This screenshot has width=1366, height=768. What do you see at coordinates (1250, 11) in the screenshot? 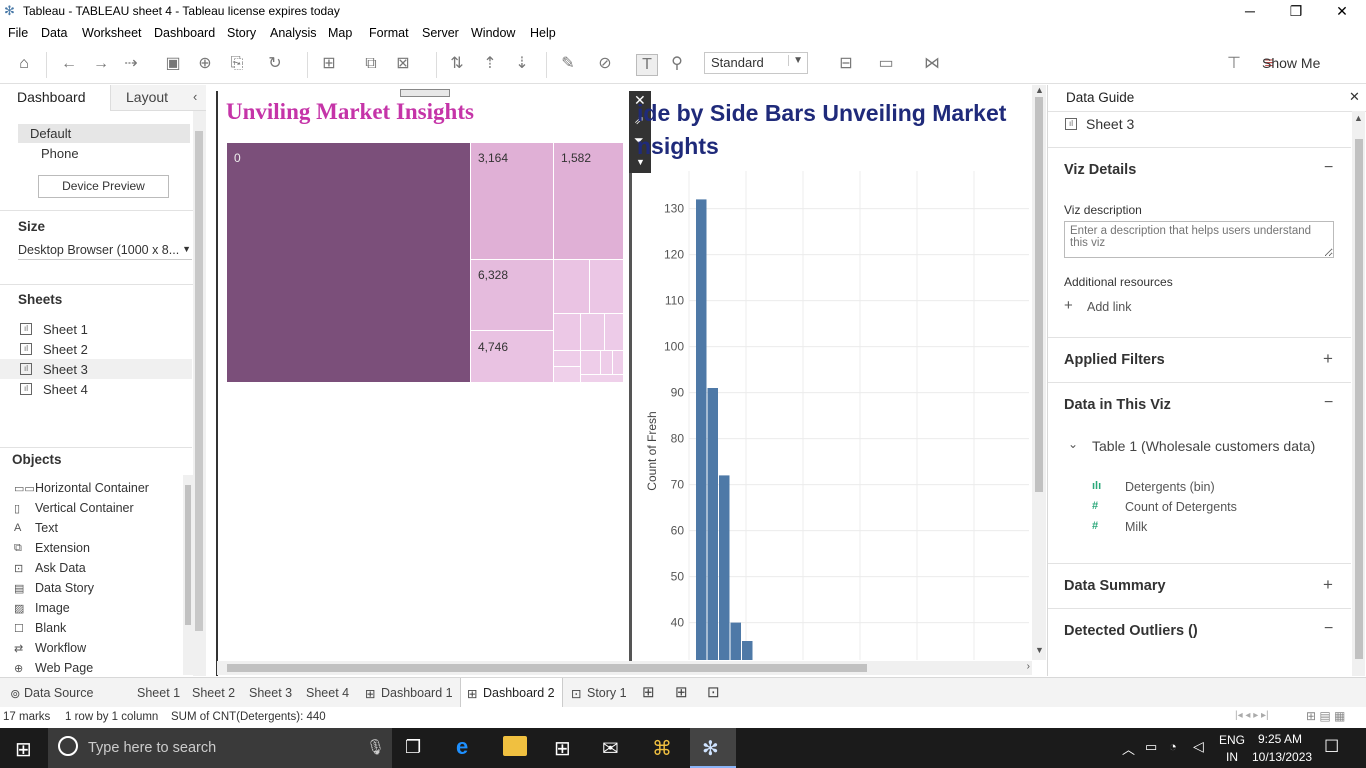
I see `minimize-button: ─` at bounding box center [1250, 11].